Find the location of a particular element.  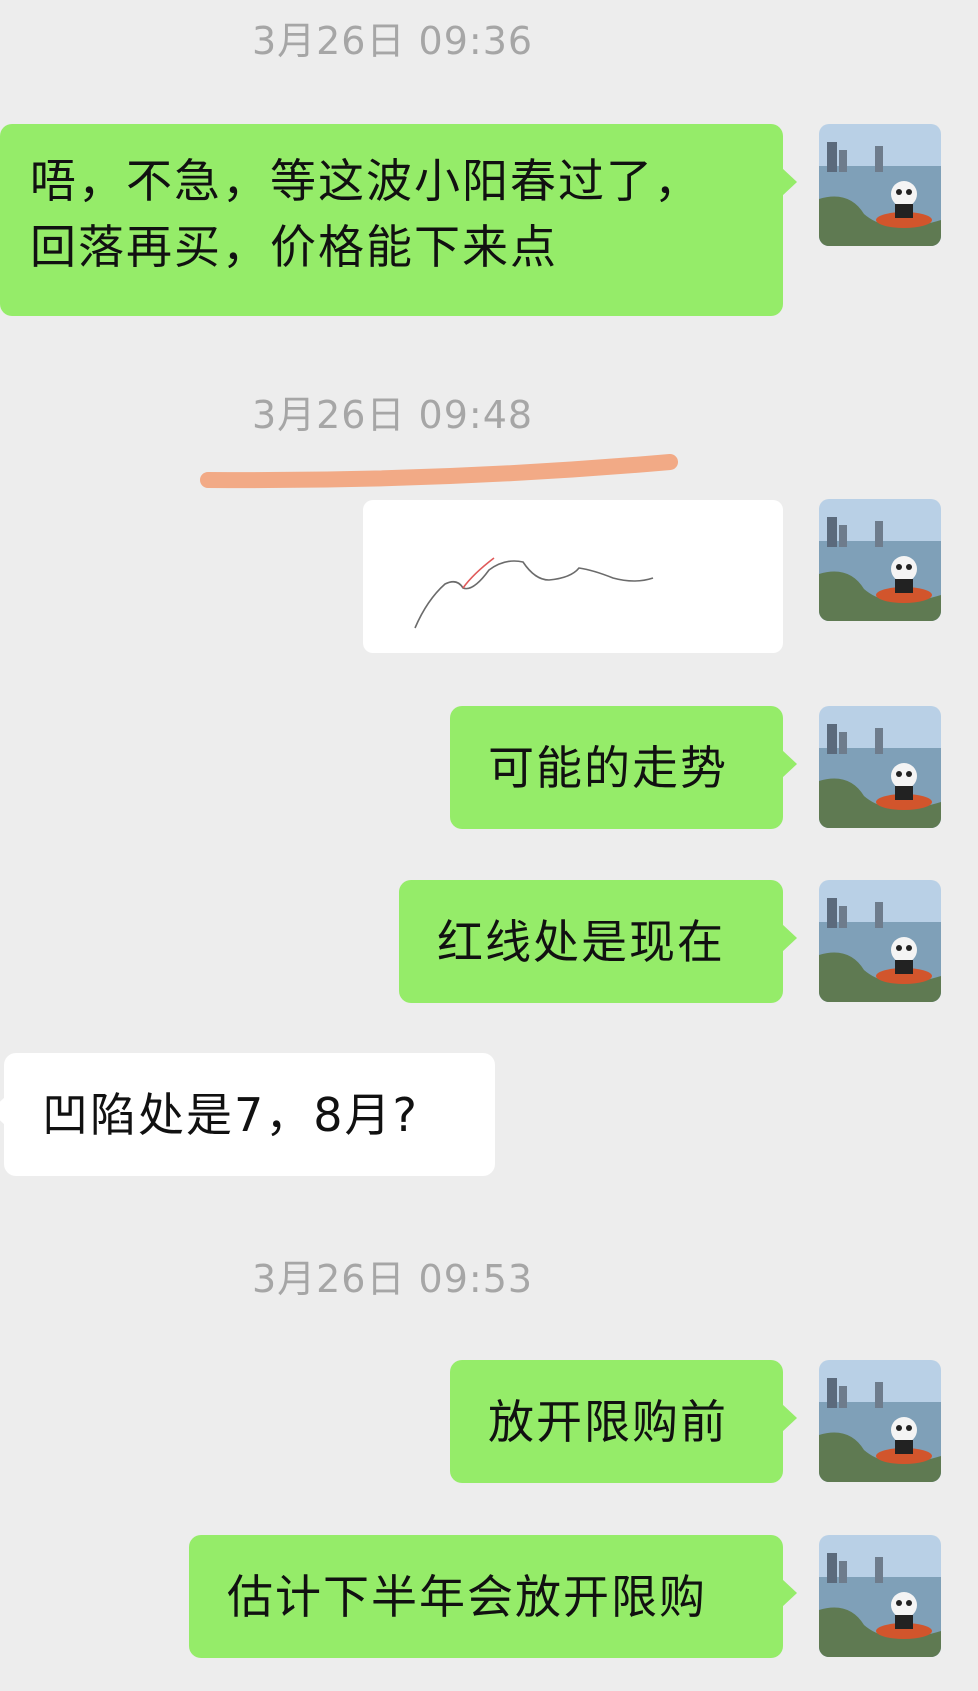

message-text: 估计下半年会放开限购 is located at coordinates (467, 1596).